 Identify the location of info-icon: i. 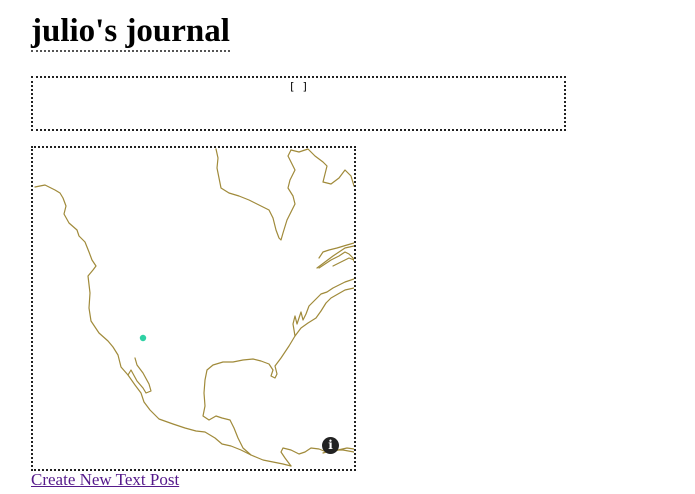
(330, 445).